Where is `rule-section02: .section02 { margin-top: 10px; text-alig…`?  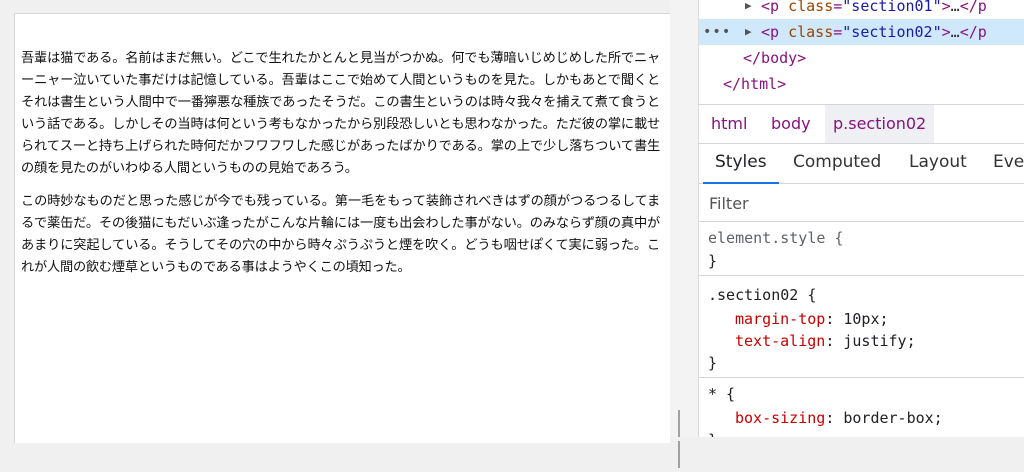 rule-section02: .section02 { margin-top: 10px; text-alig… is located at coordinates (861, 327).